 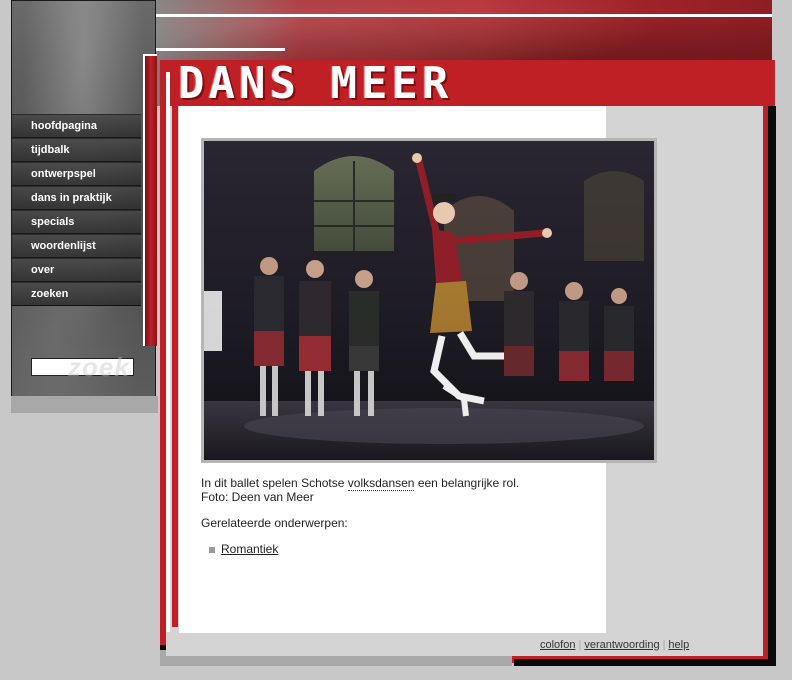 I want to click on footer-link-colofon: colofon, so click(x=557, y=645).